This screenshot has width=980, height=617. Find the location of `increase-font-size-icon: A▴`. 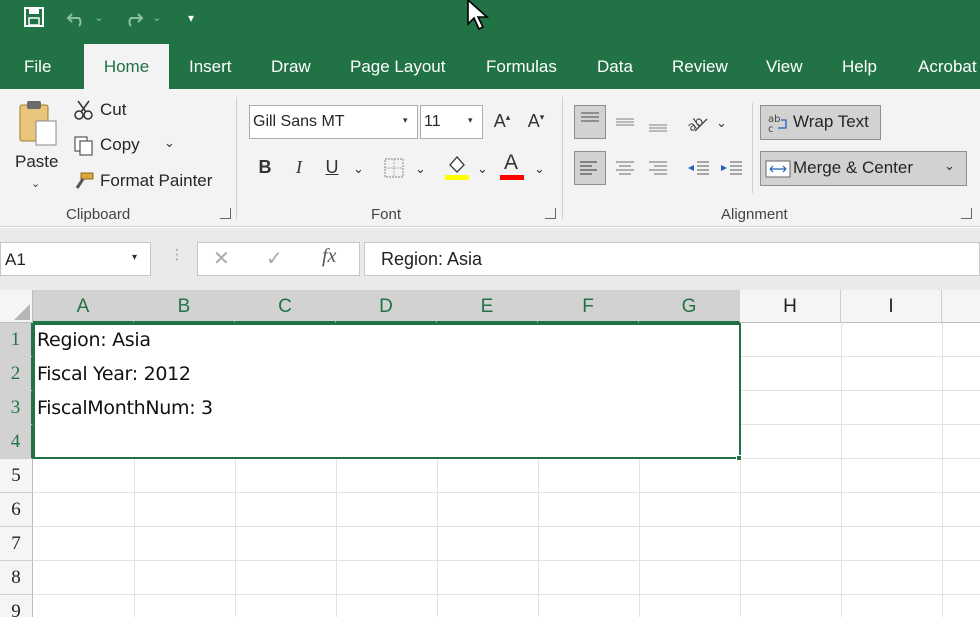

increase-font-size-icon: A▴ is located at coordinates (502, 121).